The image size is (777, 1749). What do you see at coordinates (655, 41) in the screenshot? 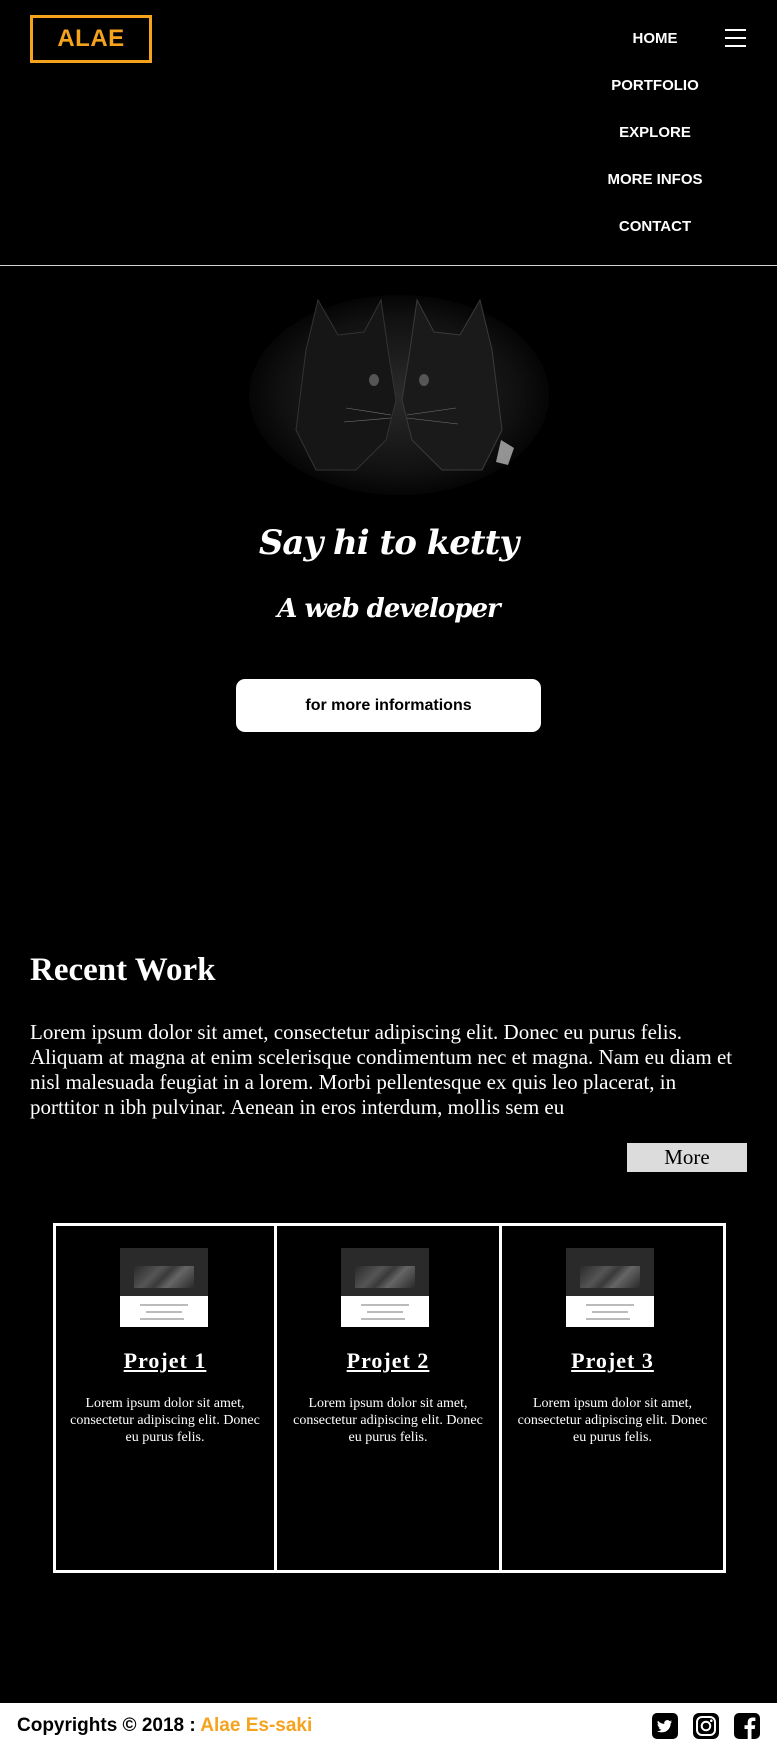
I see `nav-home: HOME` at bounding box center [655, 41].